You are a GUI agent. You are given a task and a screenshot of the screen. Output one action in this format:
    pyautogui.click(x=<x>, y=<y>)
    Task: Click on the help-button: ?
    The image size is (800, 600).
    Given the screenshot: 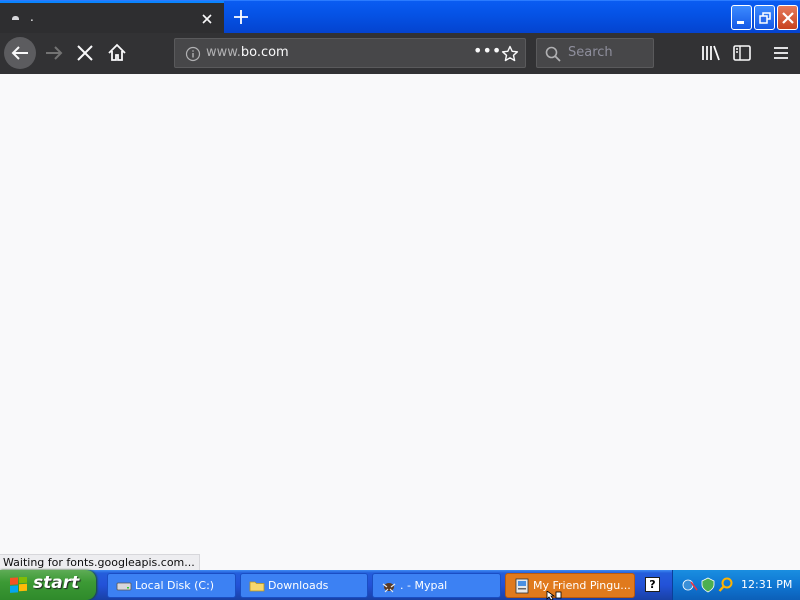 What is the action you would take?
    pyautogui.click(x=652, y=584)
    